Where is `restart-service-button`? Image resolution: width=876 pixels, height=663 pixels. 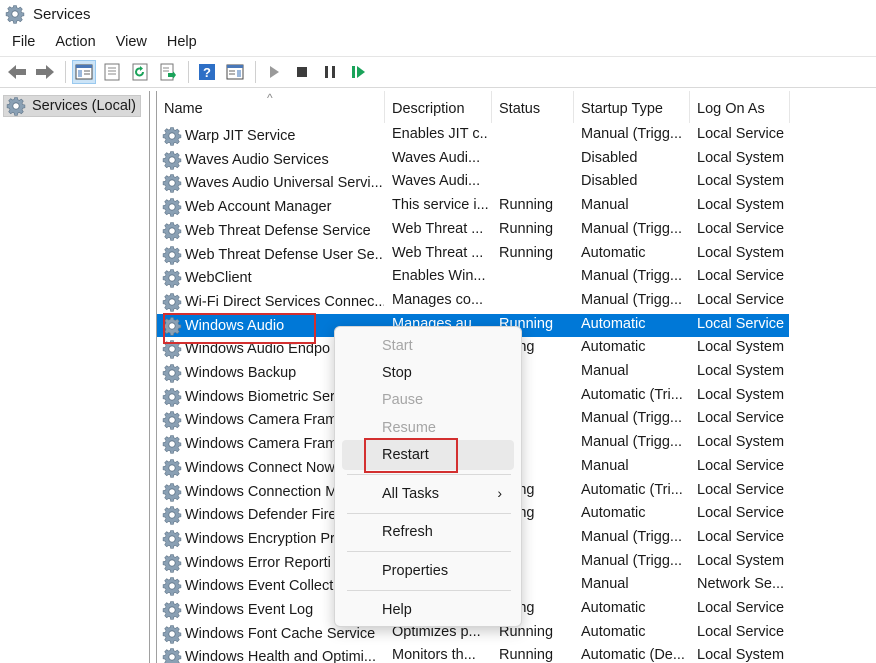 restart-service-button is located at coordinates (358, 72).